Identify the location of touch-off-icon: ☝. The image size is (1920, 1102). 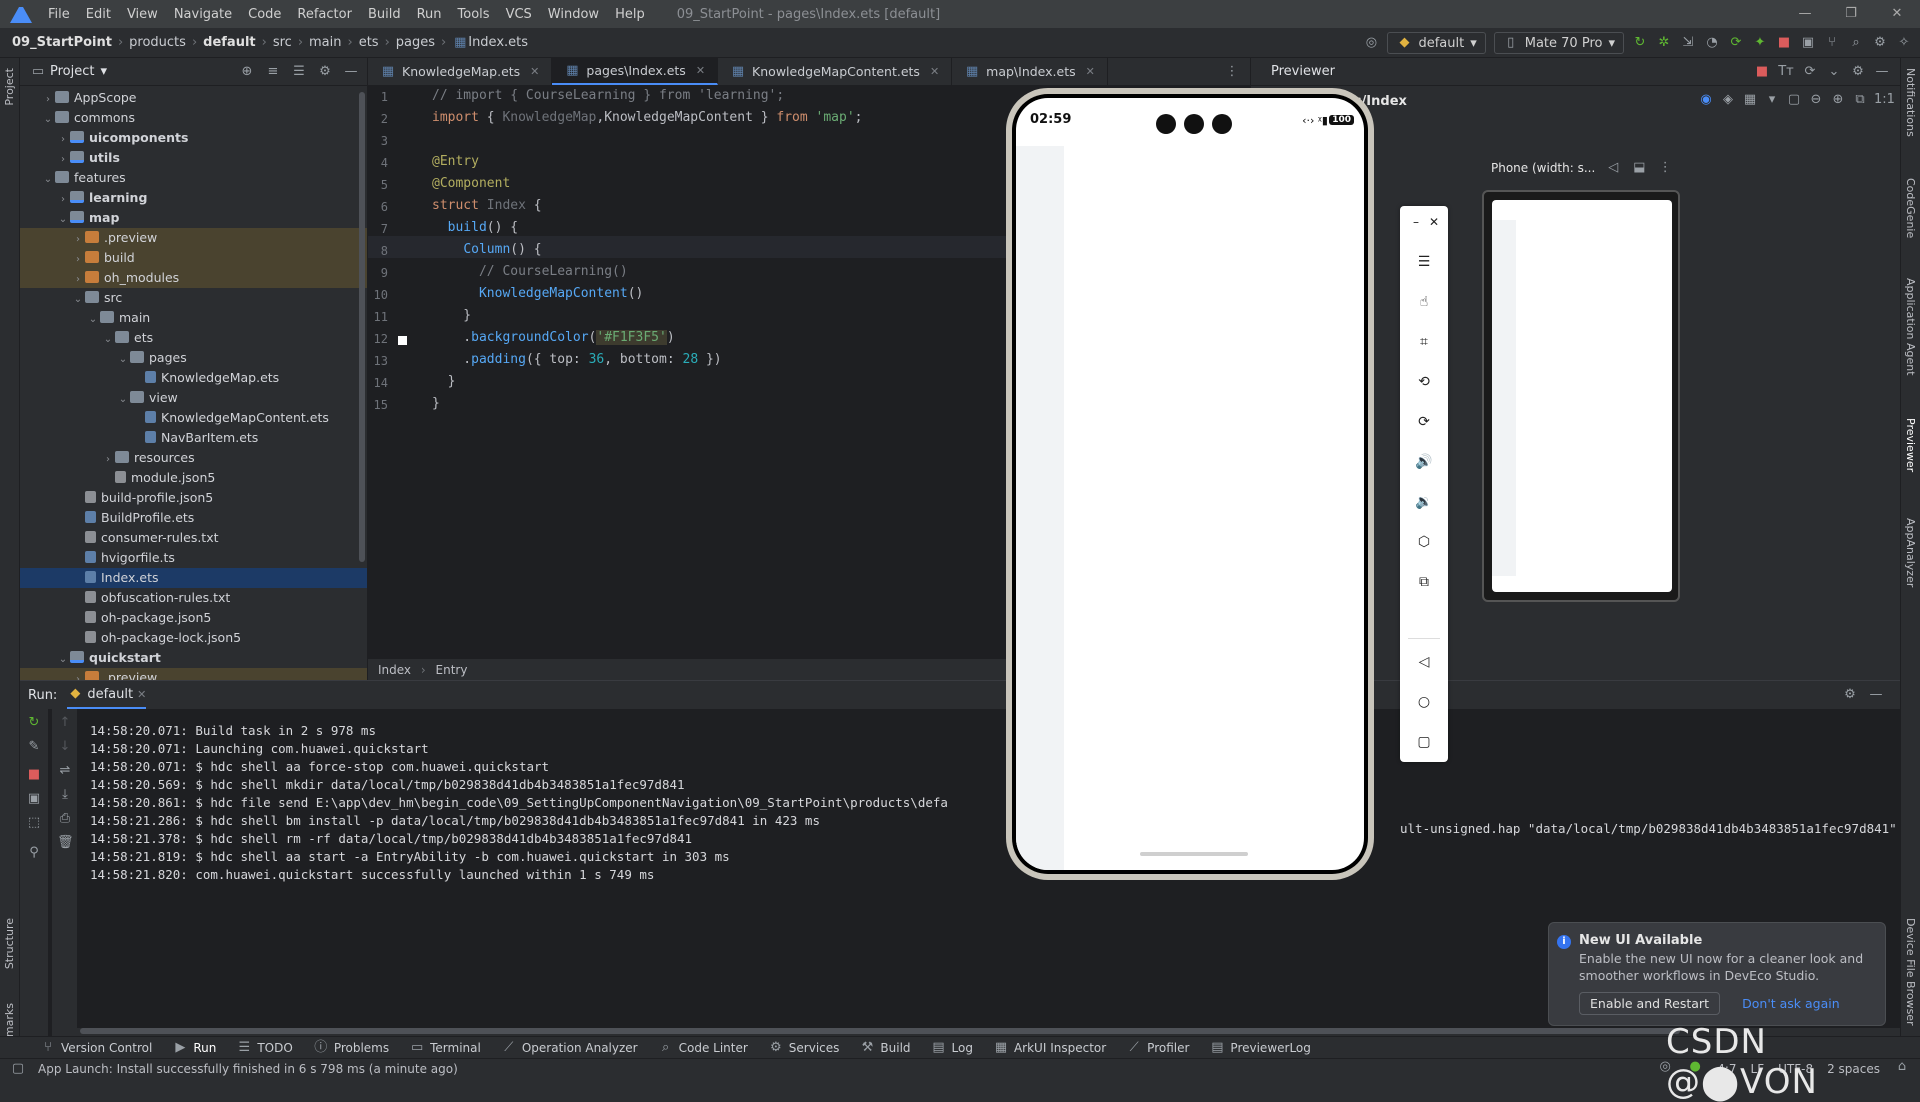
(1424, 302).